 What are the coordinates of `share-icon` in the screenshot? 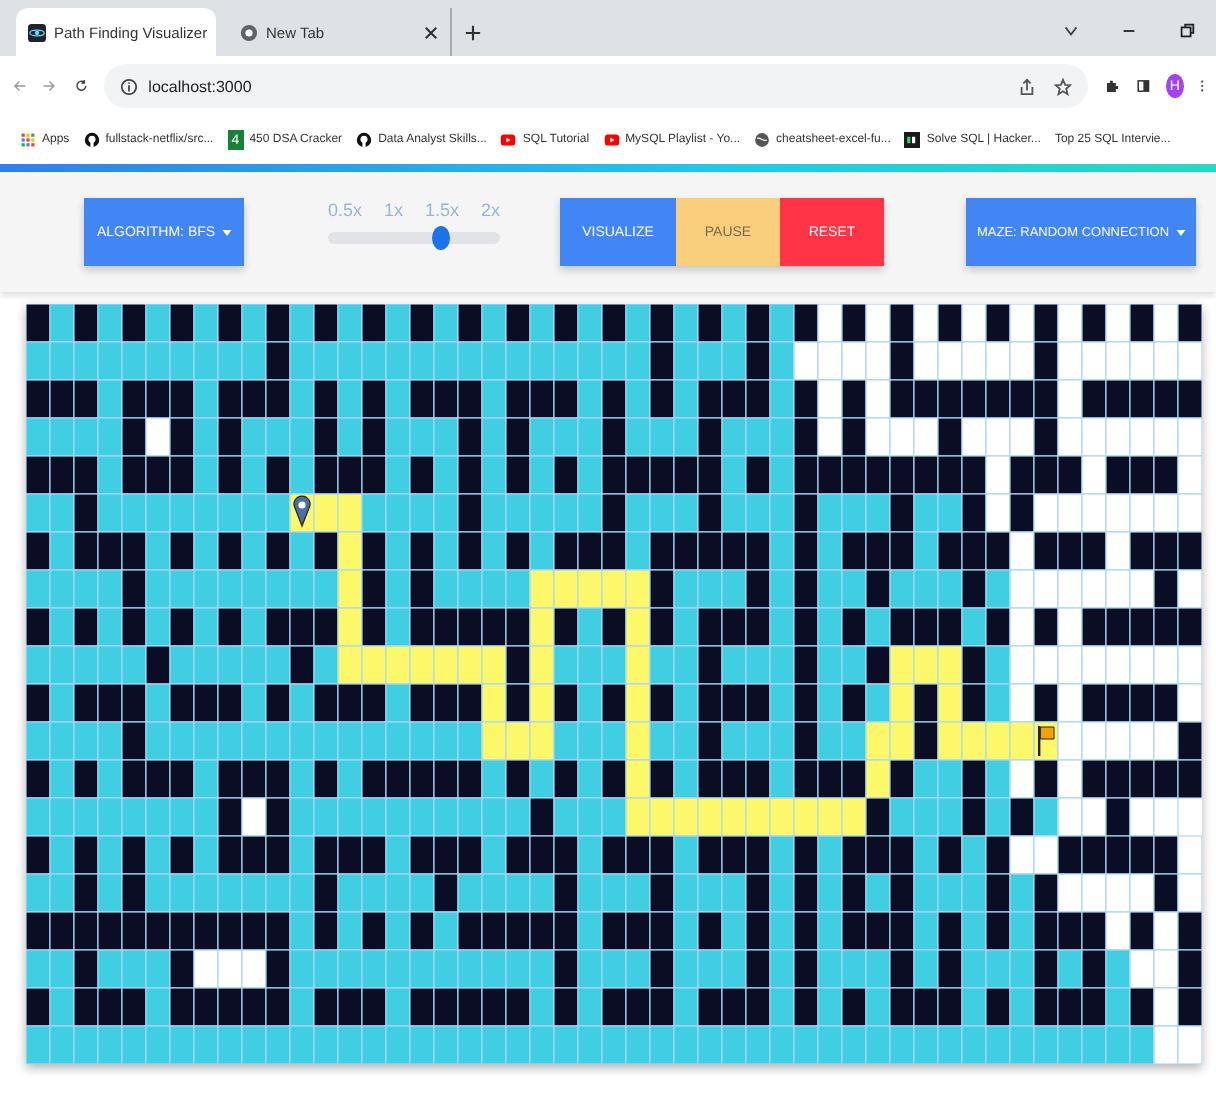 It's located at (1027, 86).